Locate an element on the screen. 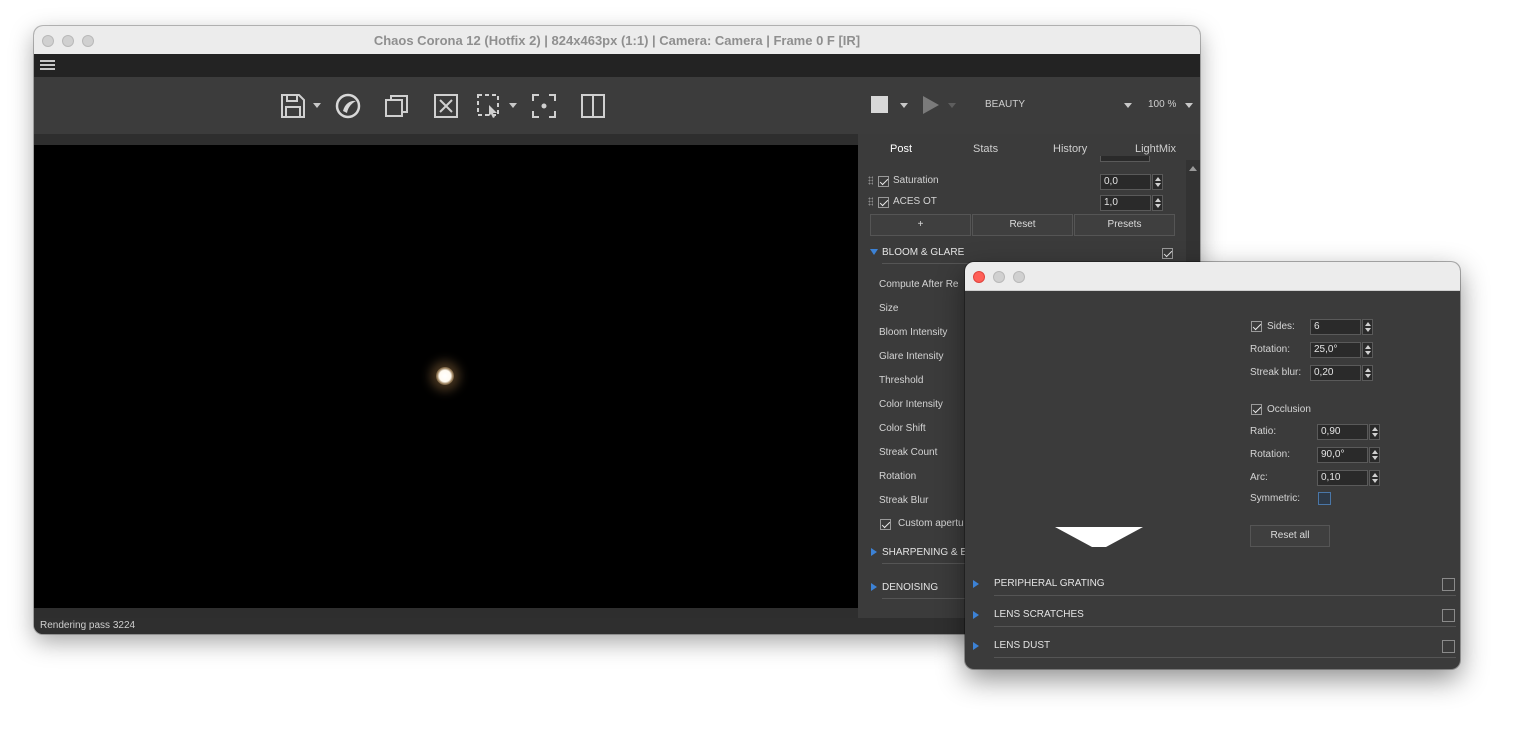 This screenshot has width=1516, height=744. sides-field: 6 is located at coordinates (1335, 327).